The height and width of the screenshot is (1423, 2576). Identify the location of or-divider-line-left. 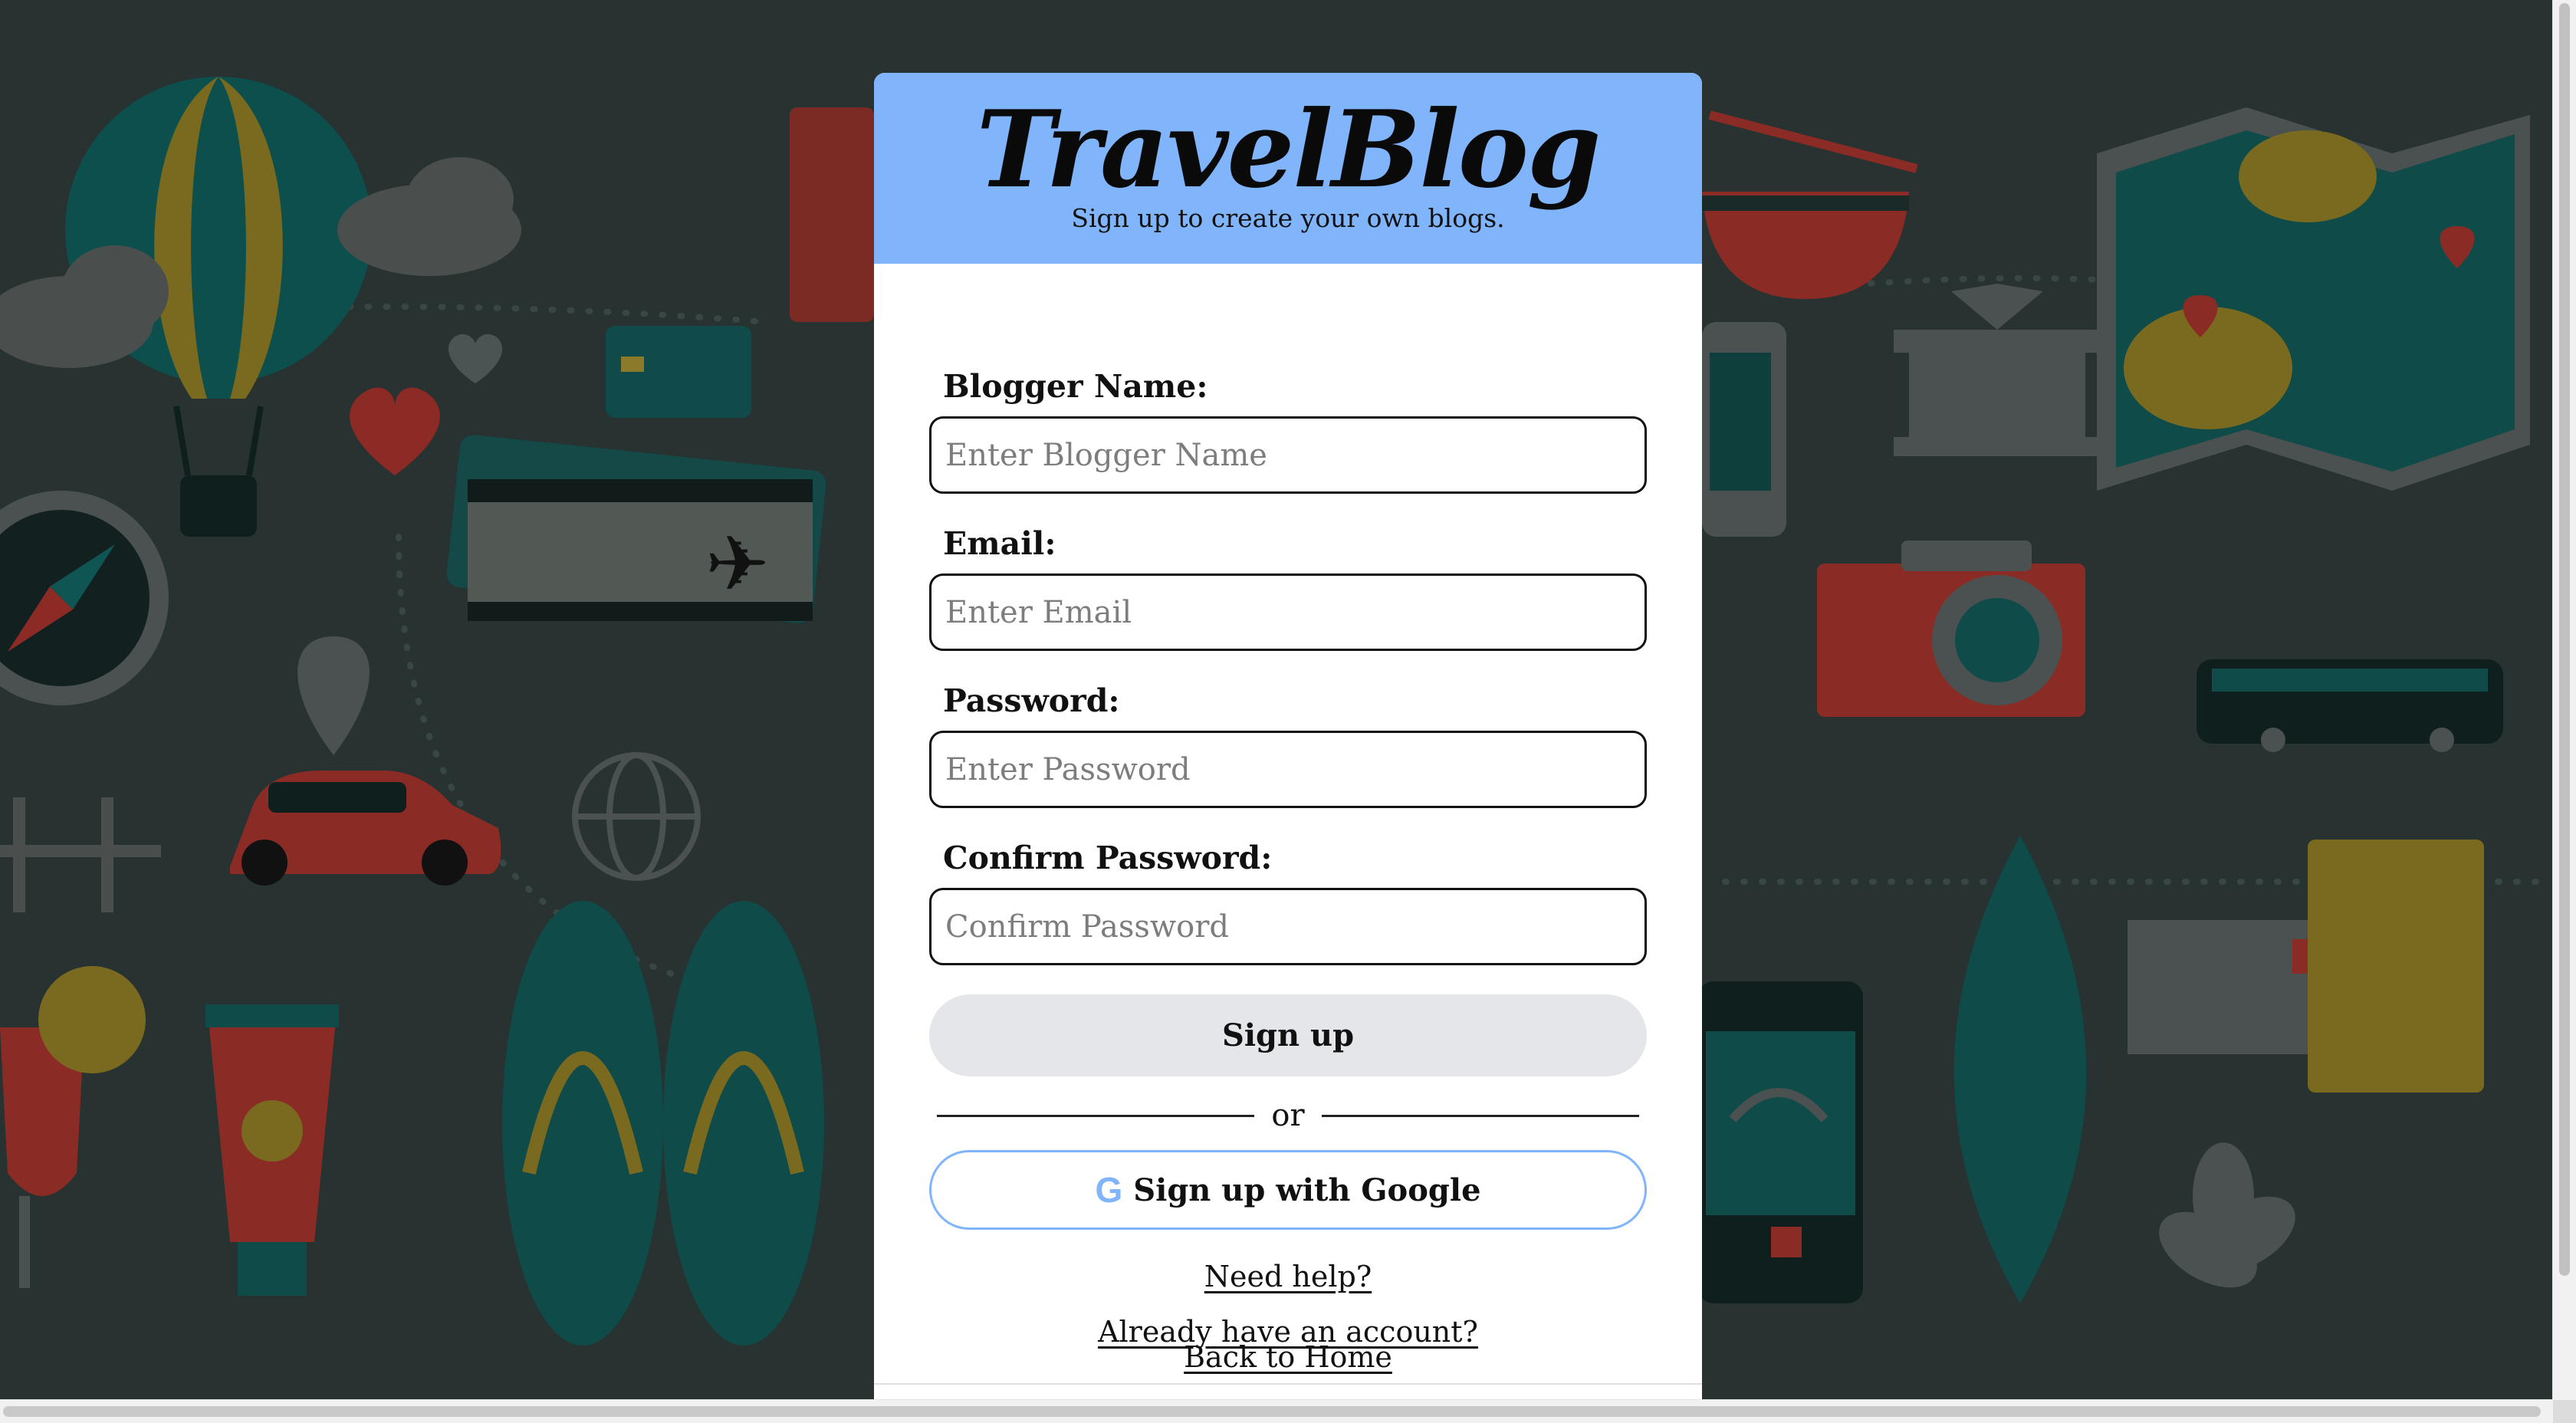
(1096, 1115).